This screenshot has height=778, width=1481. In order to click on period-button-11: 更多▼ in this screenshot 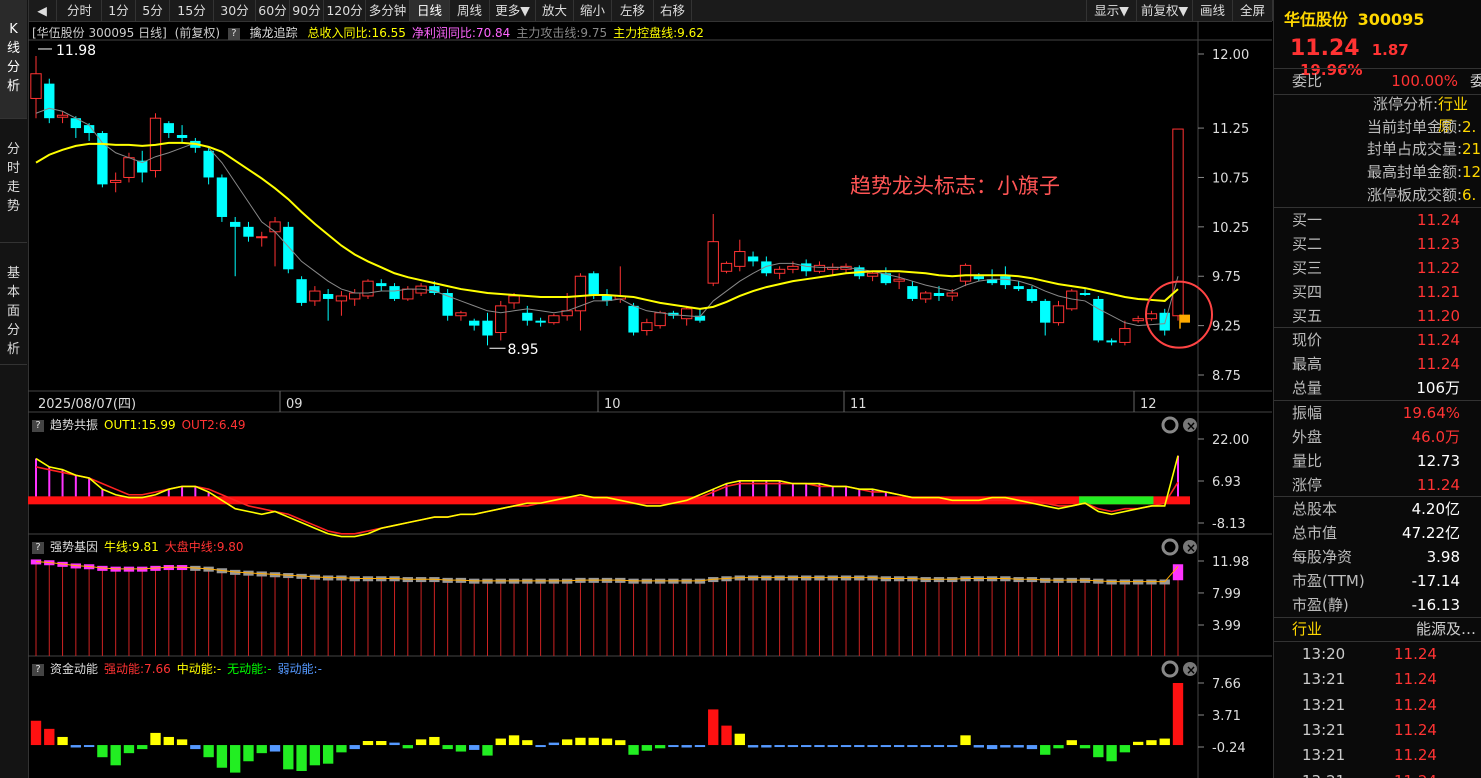, I will do `click(513, 10)`.